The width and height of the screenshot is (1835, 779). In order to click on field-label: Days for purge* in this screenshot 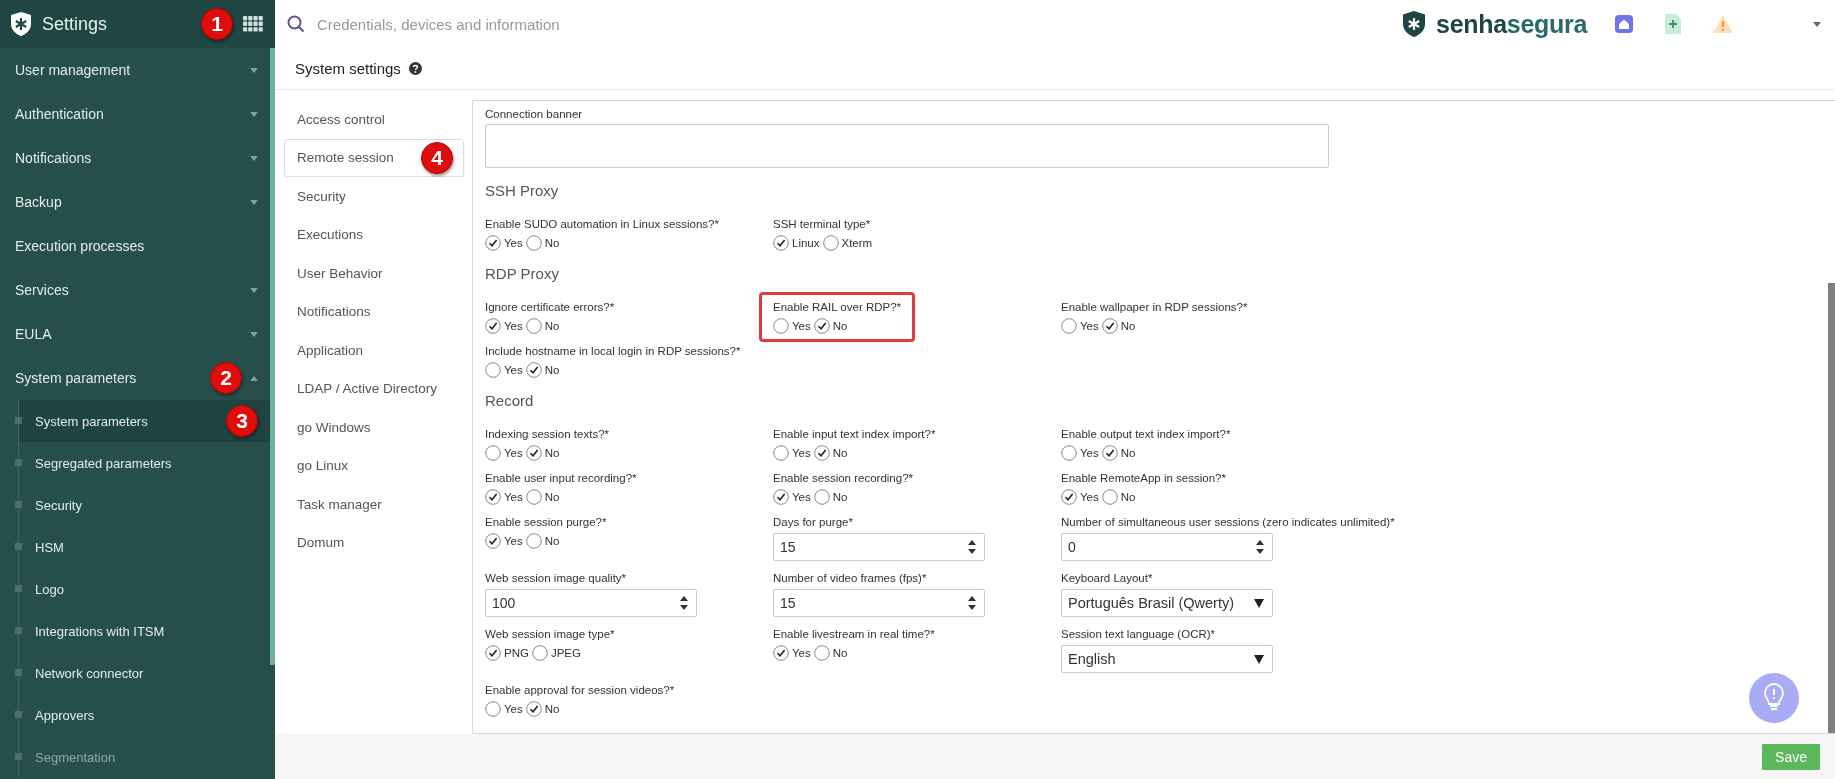, I will do `click(813, 522)`.